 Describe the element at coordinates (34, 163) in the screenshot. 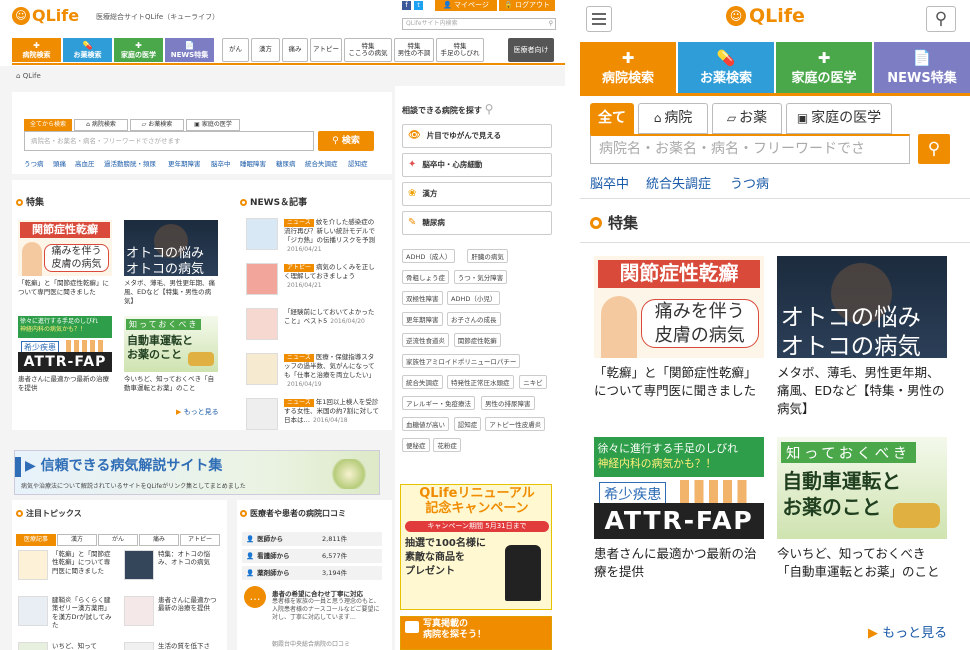

I see `quick-link-0: うつ病` at that location.